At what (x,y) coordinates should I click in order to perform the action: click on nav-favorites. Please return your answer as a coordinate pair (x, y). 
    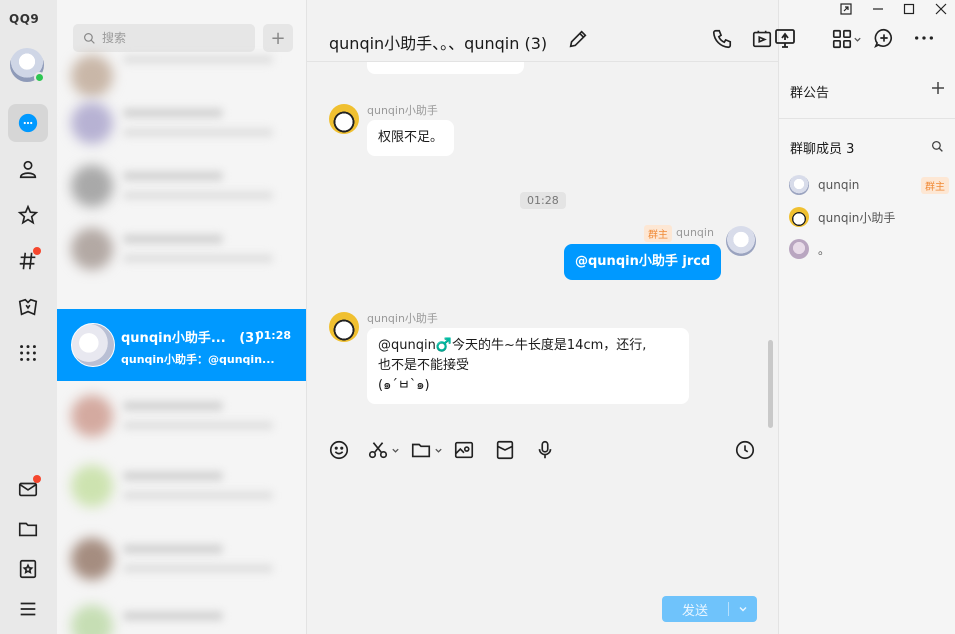
    Looking at the image, I should click on (28, 215).